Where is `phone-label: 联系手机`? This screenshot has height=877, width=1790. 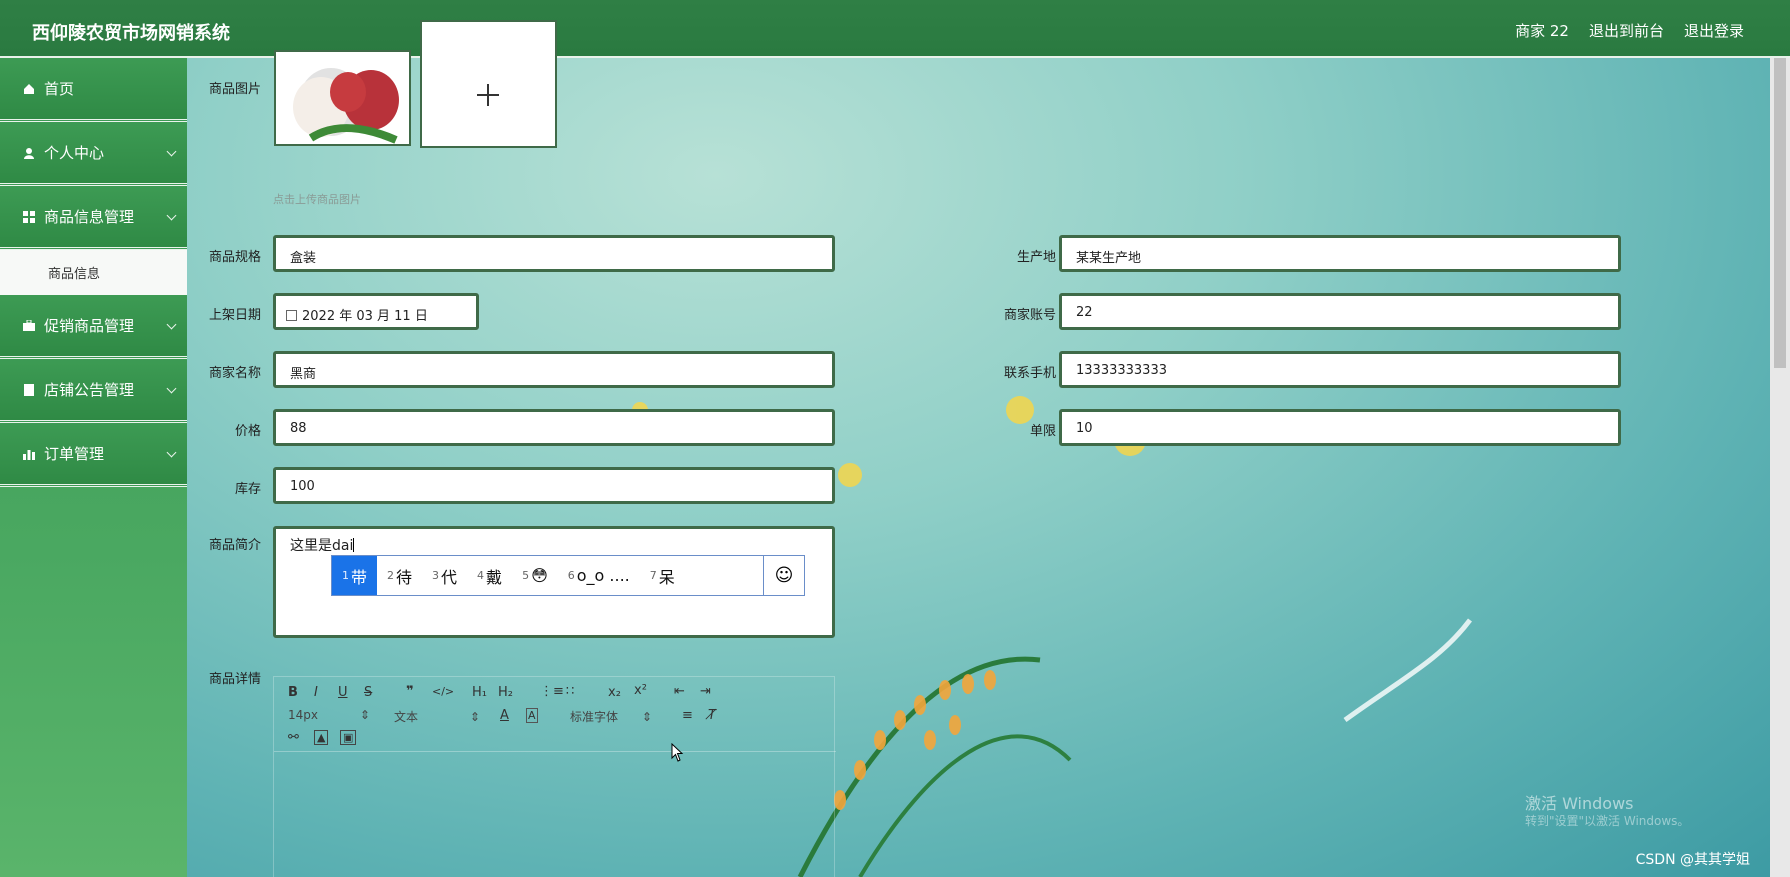
phone-label: 联系手机 is located at coordinates (1029, 373).